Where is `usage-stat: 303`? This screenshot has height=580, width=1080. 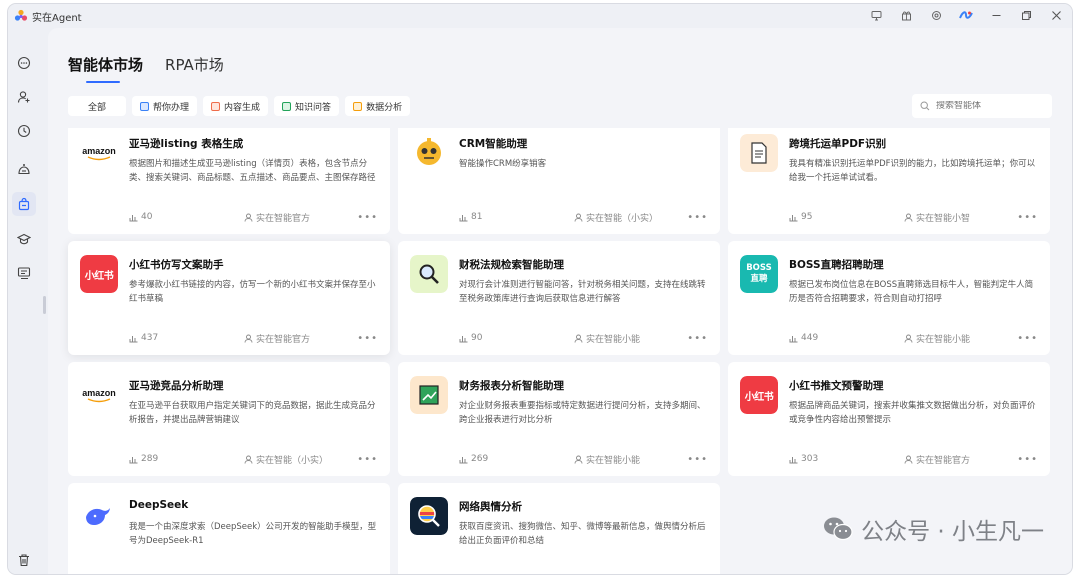
usage-stat: 303 is located at coordinates (846, 459).